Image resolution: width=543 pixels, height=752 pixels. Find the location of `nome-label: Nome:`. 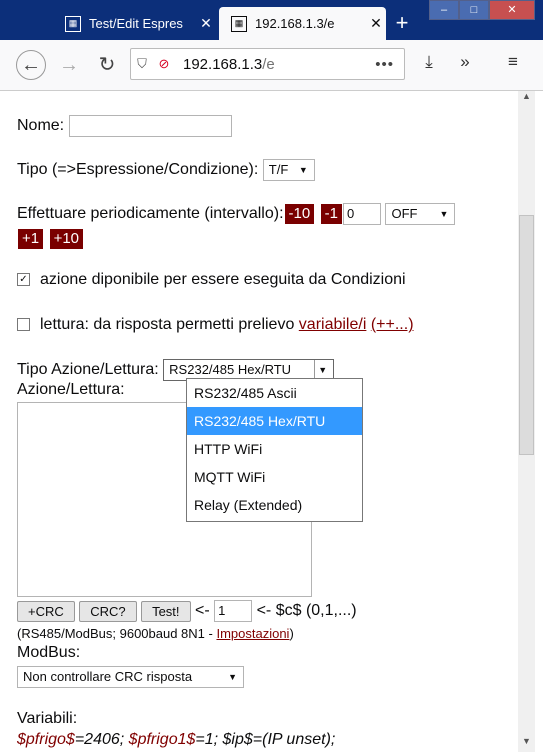

nome-label: Nome: is located at coordinates (41, 126).